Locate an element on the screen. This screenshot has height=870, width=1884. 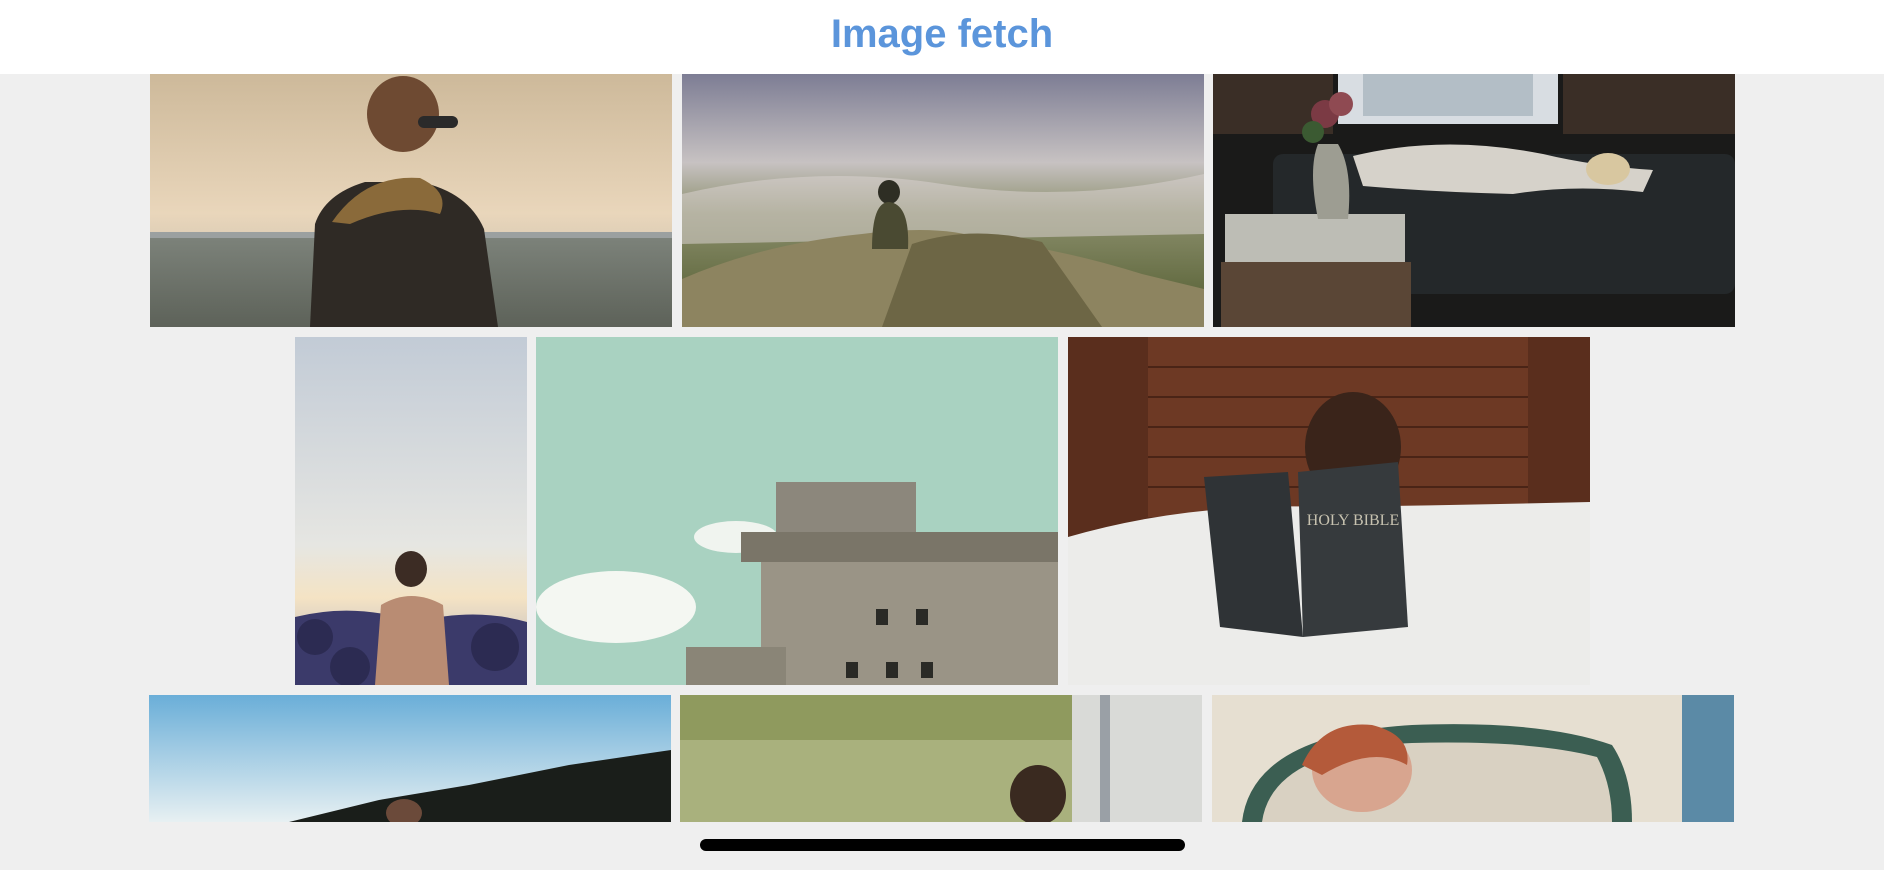
photo-hiker-misty-mountain is located at coordinates (943, 200).